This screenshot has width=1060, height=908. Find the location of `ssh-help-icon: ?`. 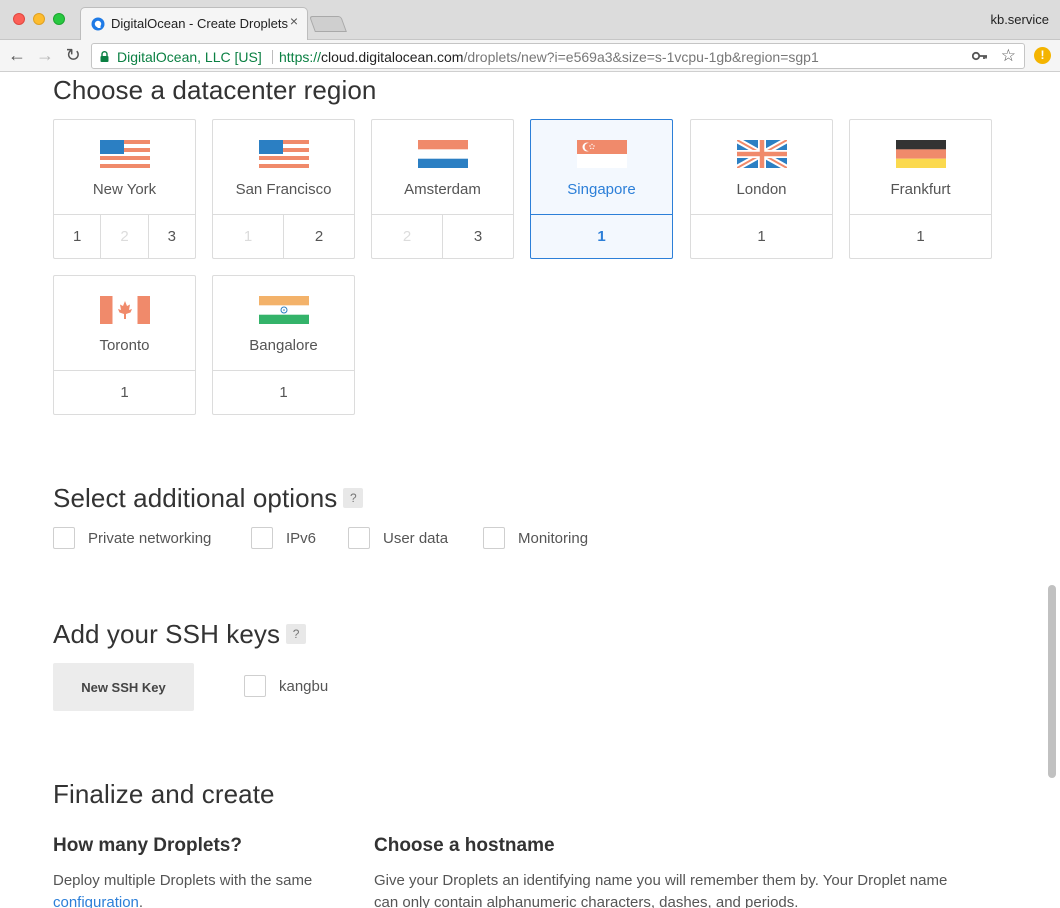

ssh-help-icon: ? is located at coordinates (296, 634).